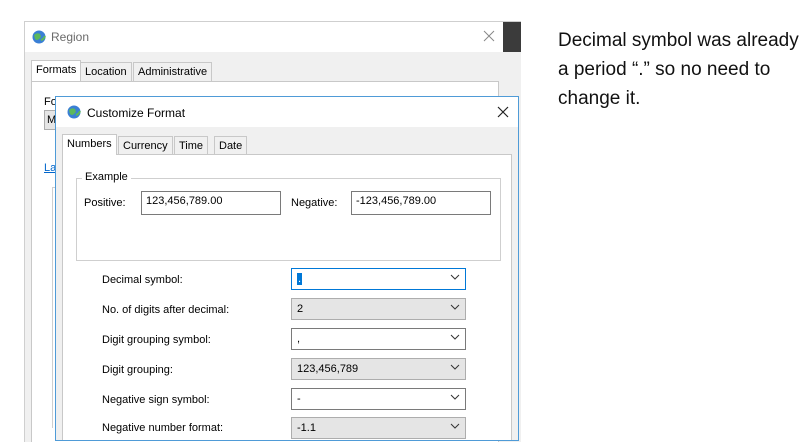 The width and height of the screenshot is (812, 442). What do you see at coordinates (314, 203) in the screenshot?
I see `negative-label: Negative:` at bounding box center [314, 203].